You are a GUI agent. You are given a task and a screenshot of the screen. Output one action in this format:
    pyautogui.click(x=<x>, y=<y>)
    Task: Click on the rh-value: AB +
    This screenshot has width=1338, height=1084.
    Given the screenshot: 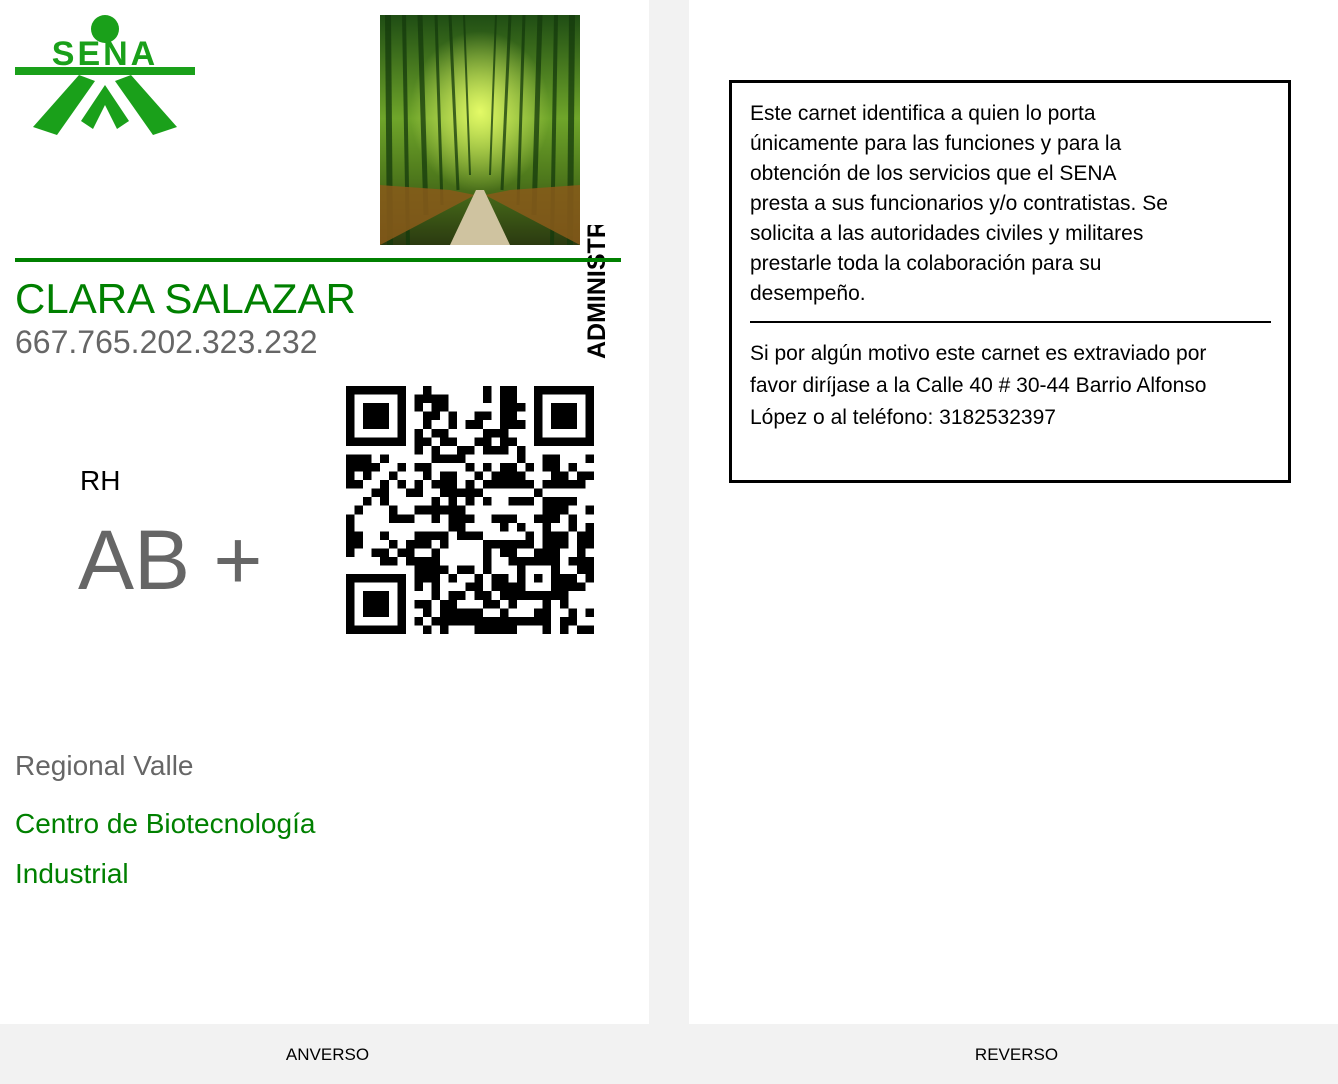 What is the action you would take?
    pyautogui.click(x=170, y=560)
    